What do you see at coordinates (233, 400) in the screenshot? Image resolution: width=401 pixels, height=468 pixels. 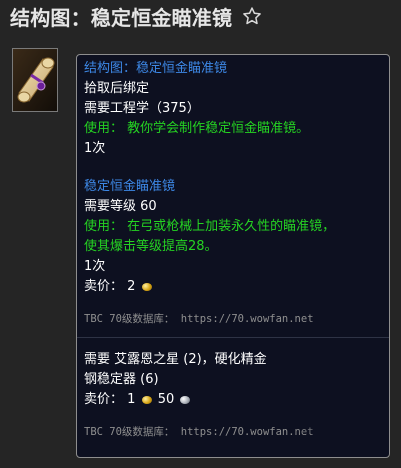 I see `sell-price-2: 卖价： 1 50` at bounding box center [233, 400].